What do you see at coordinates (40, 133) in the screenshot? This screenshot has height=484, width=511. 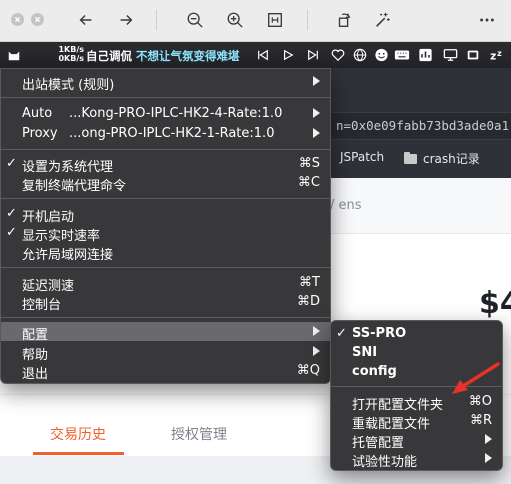 I see `menu-item-label: Proxy` at bounding box center [40, 133].